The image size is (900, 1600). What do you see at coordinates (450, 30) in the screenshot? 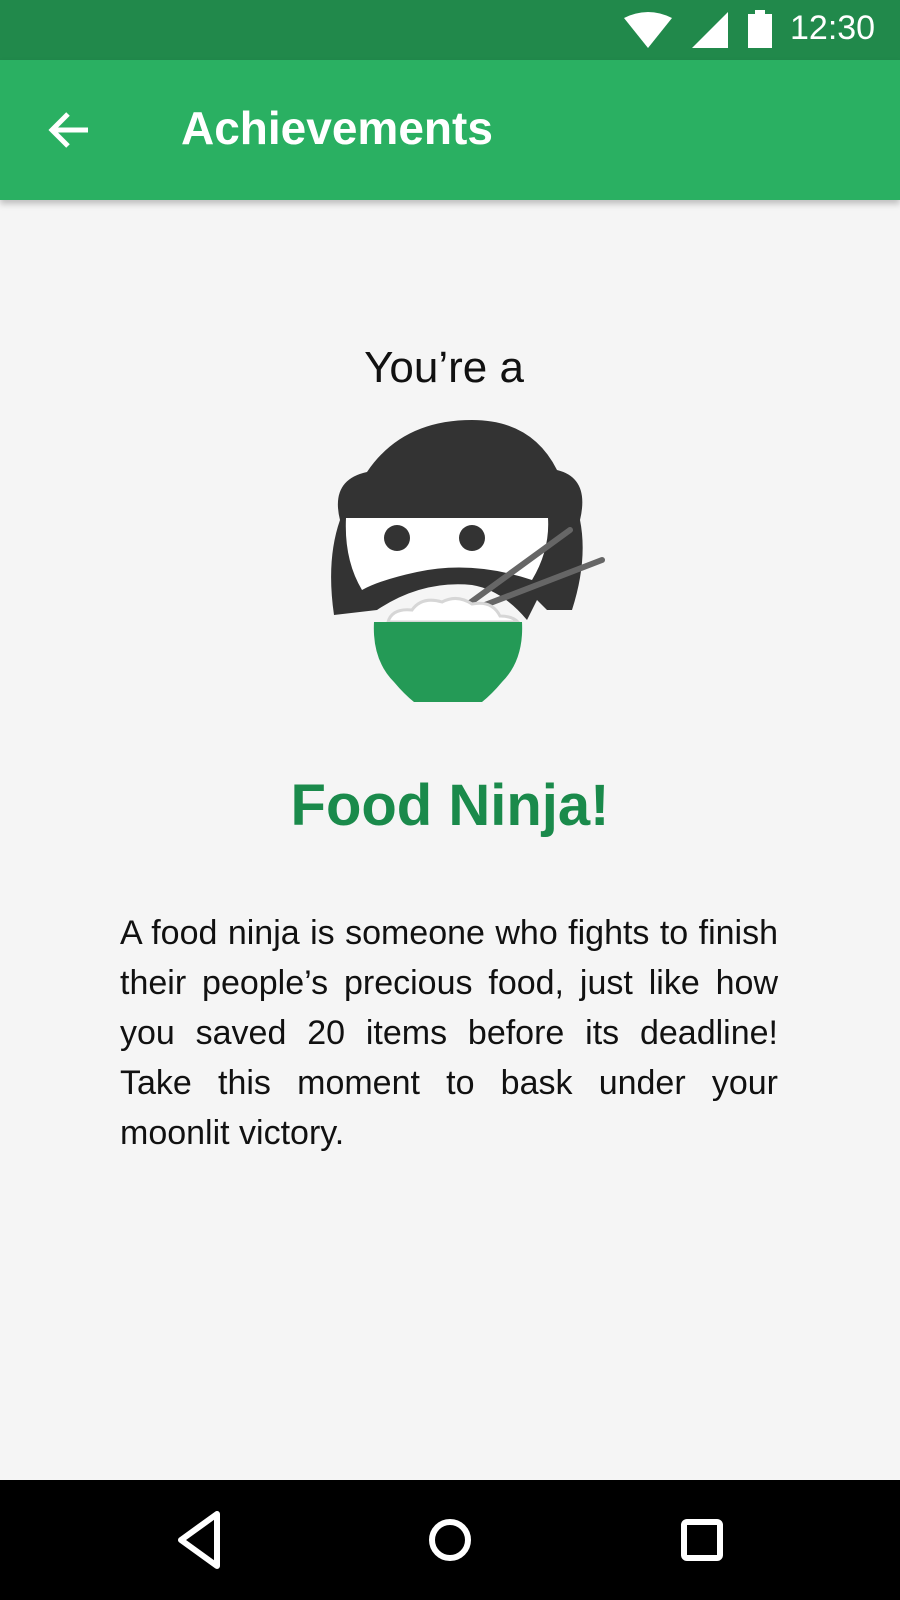
I see `status-bar: 12:30` at bounding box center [450, 30].